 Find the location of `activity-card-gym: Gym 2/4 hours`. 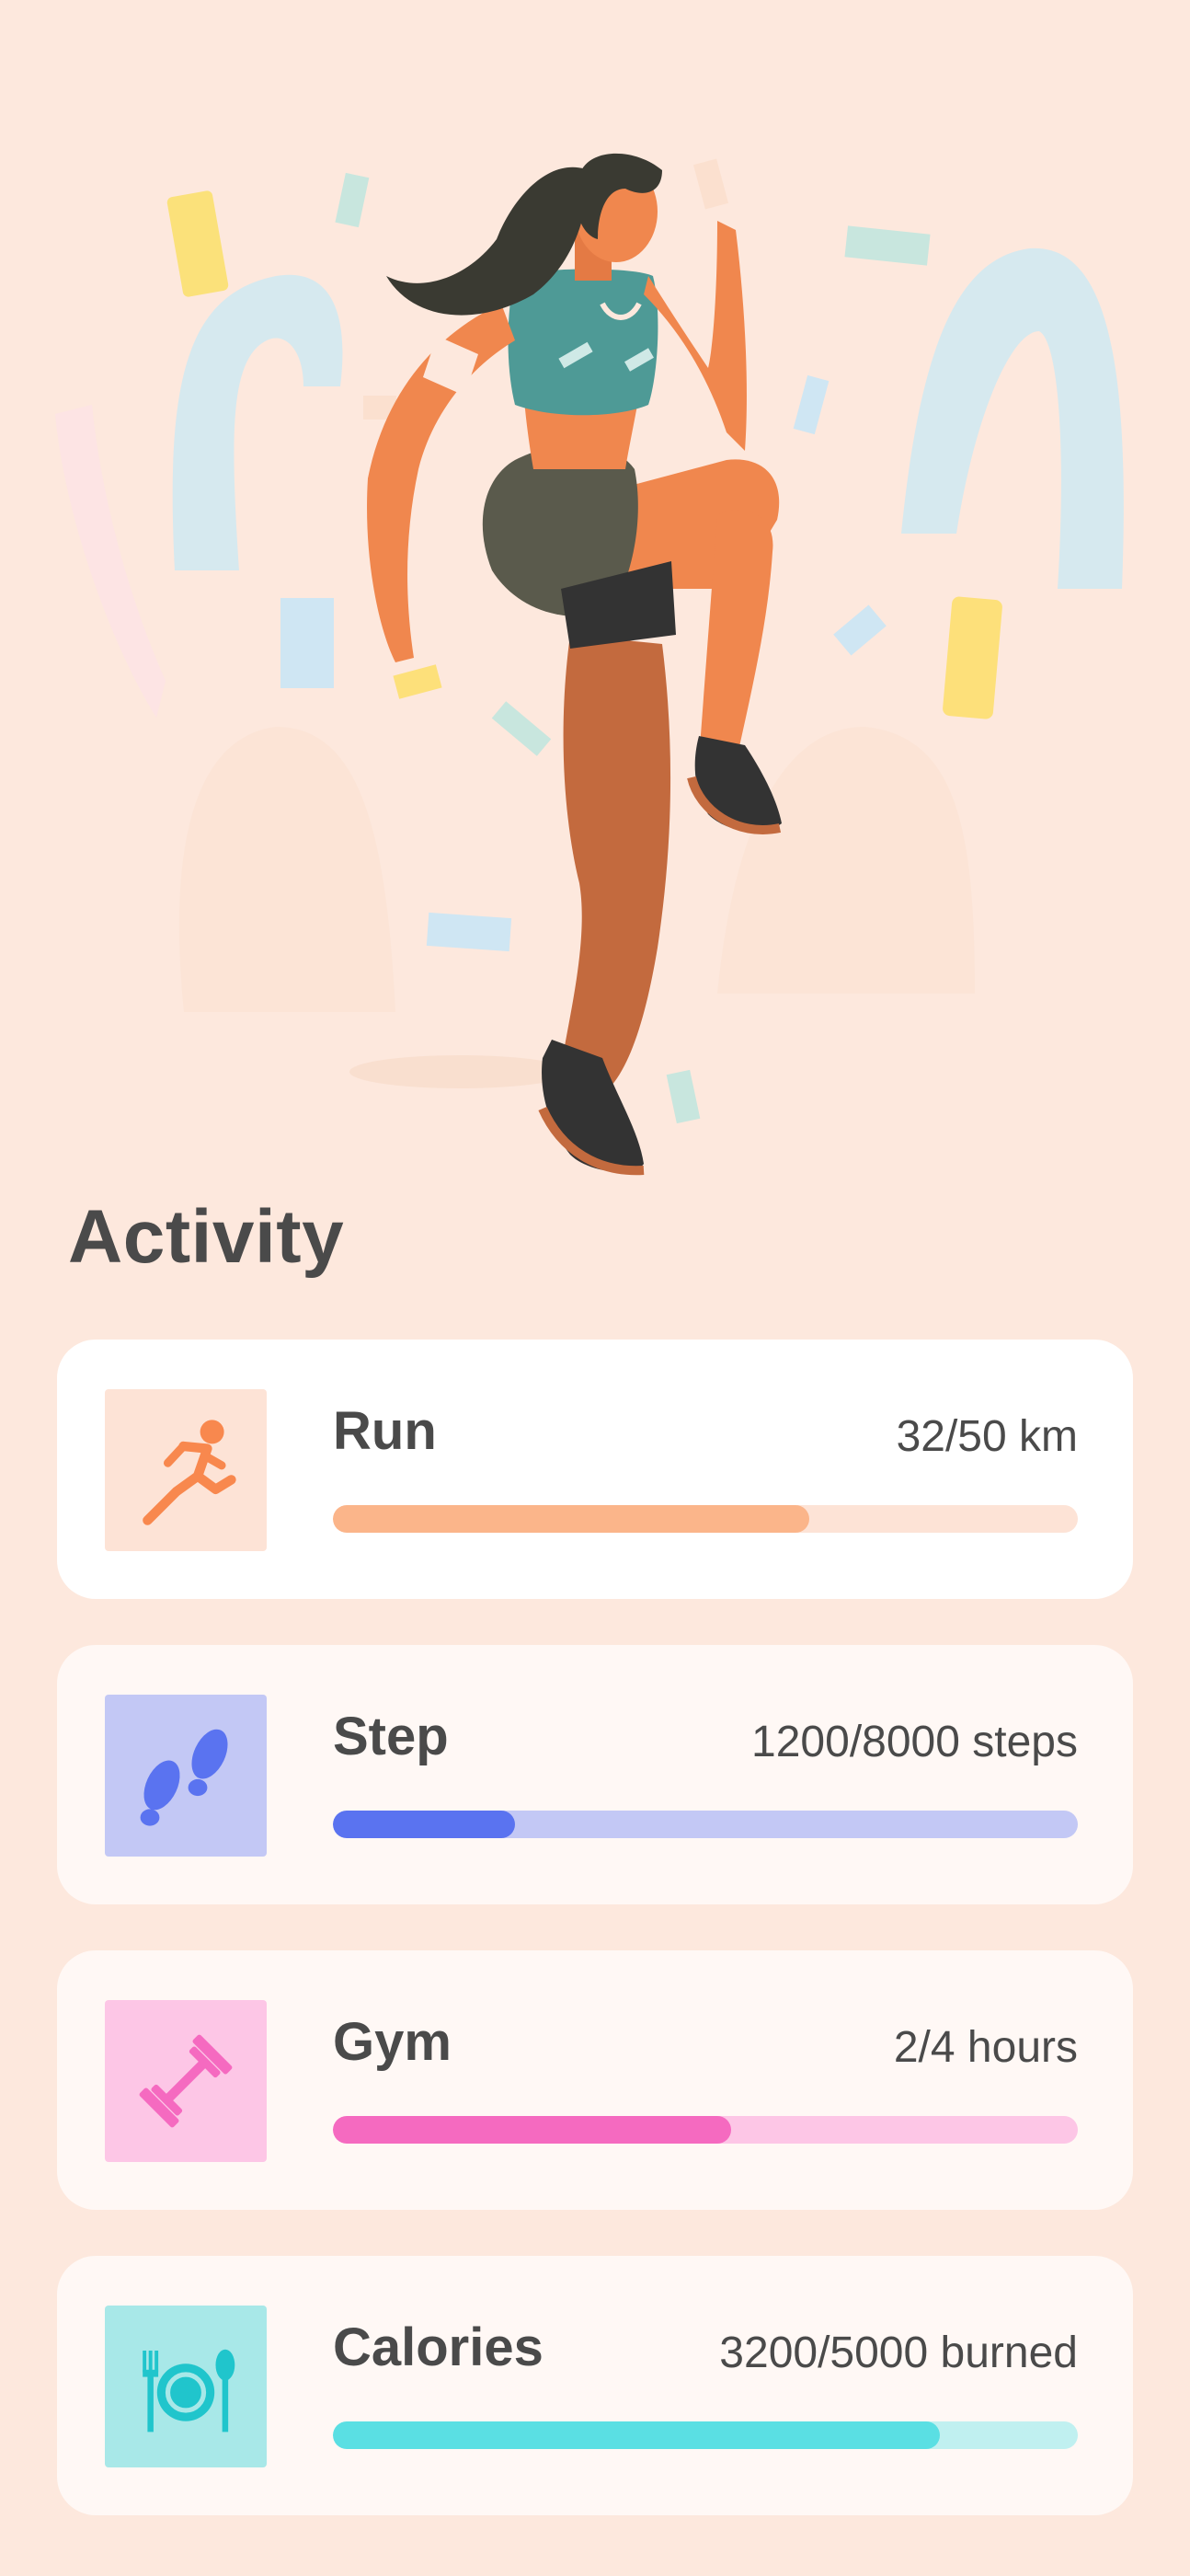

activity-card-gym: Gym 2/4 hours is located at coordinates (595, 2080).